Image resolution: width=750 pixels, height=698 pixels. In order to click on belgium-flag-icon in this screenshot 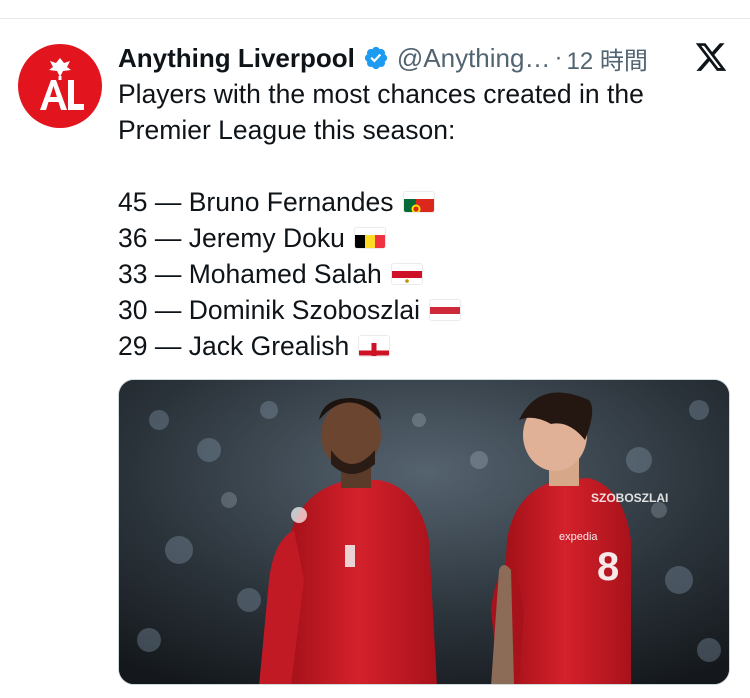, I will do `click(369, 238)`.